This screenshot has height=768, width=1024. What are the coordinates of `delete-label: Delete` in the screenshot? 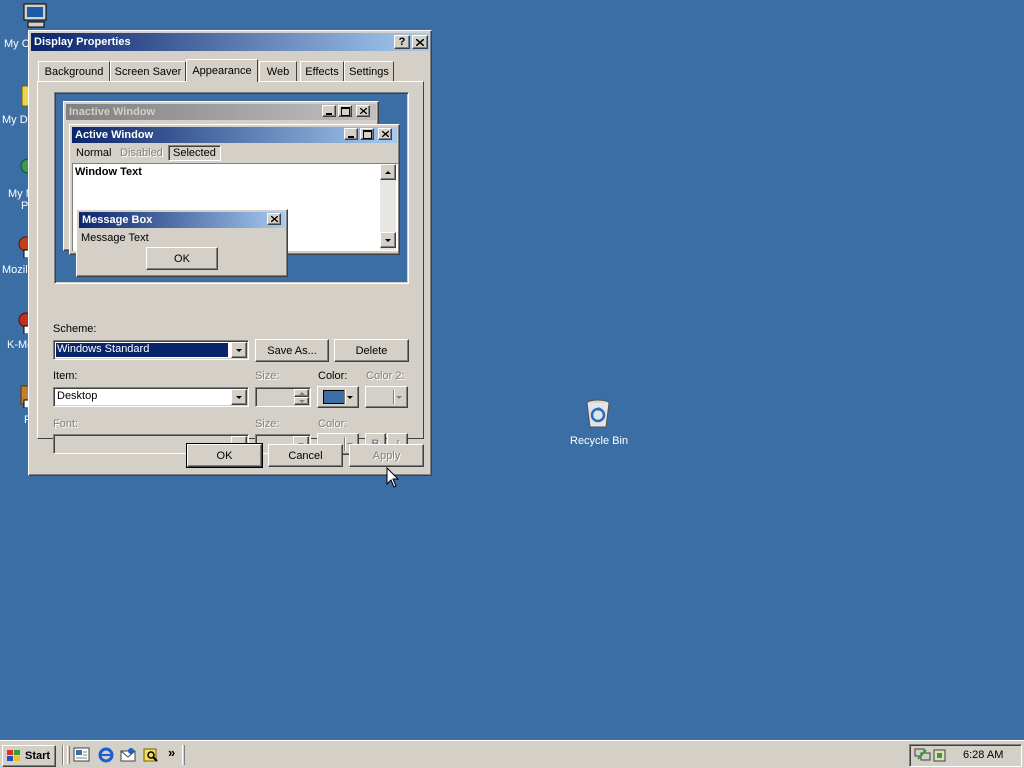 It's located at (371, 350).